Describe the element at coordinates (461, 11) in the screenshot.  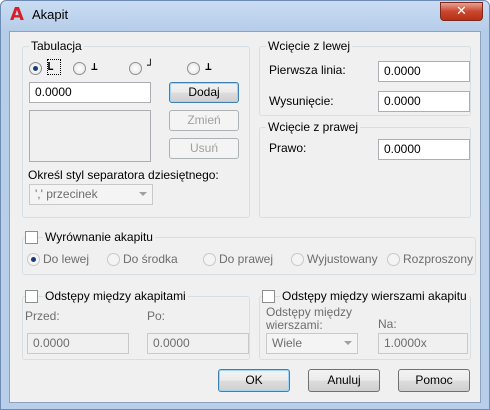
I see `close-button: ✕` at that location.